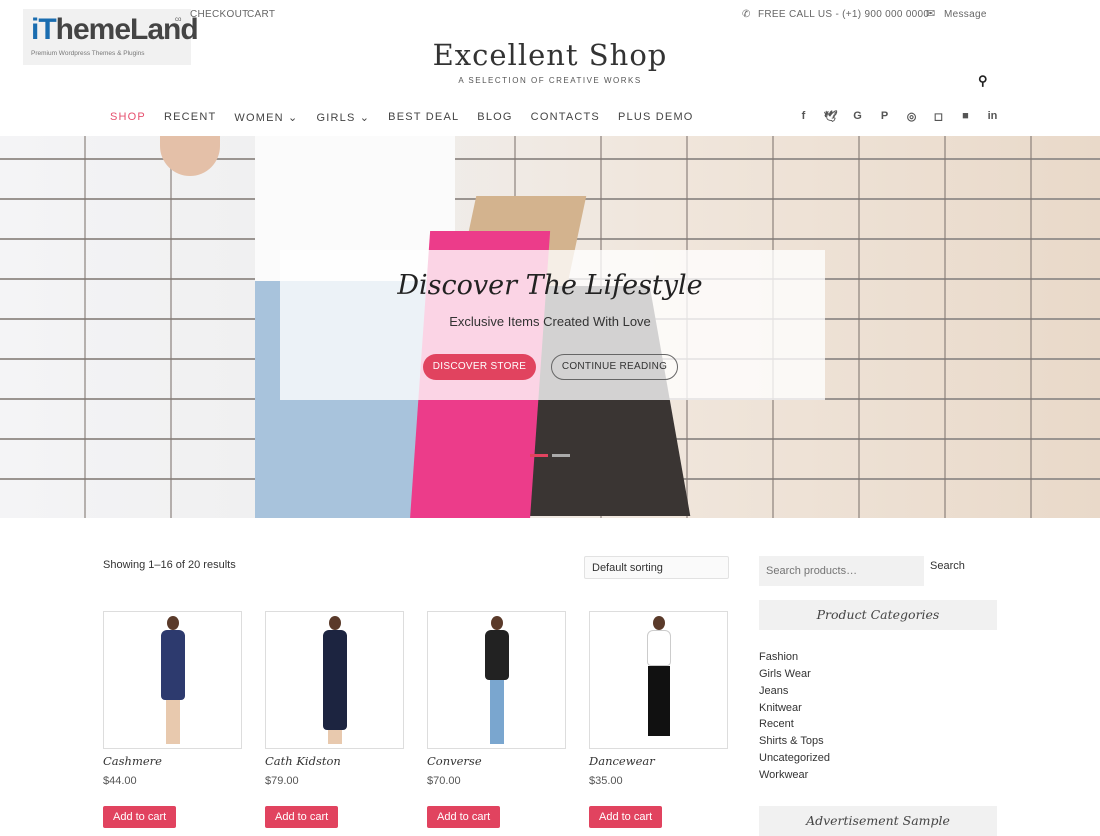 The image size is (1100, 836). I want to click on linkedin-icon: in, so click(992, 116).